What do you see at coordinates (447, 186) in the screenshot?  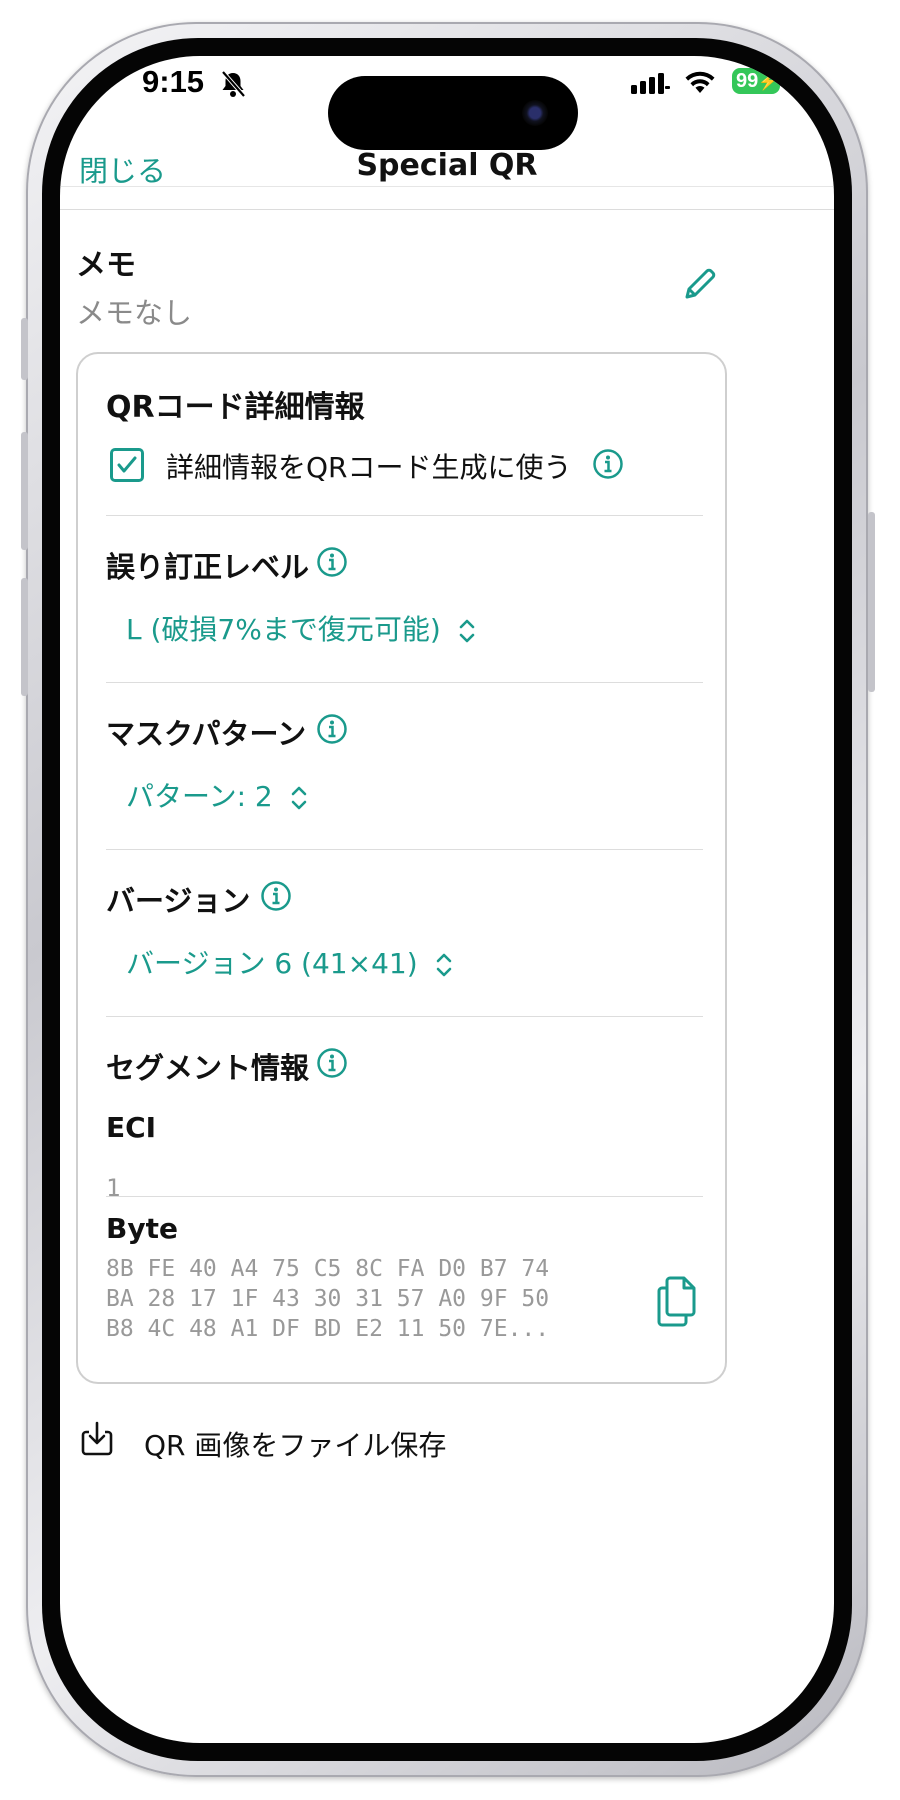 I see `nav-divider` at bounding box center [447, 186].